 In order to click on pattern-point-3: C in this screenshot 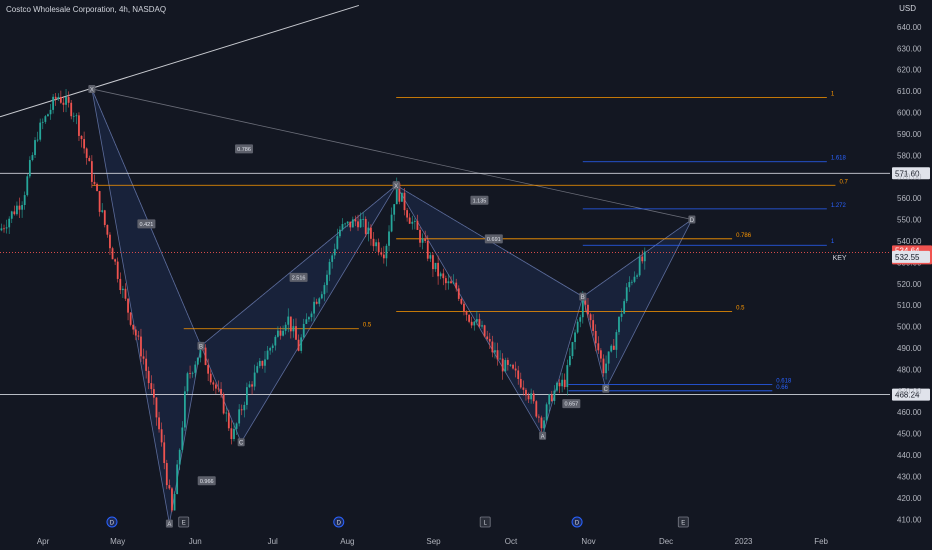, I will do `click(241, 444)`.